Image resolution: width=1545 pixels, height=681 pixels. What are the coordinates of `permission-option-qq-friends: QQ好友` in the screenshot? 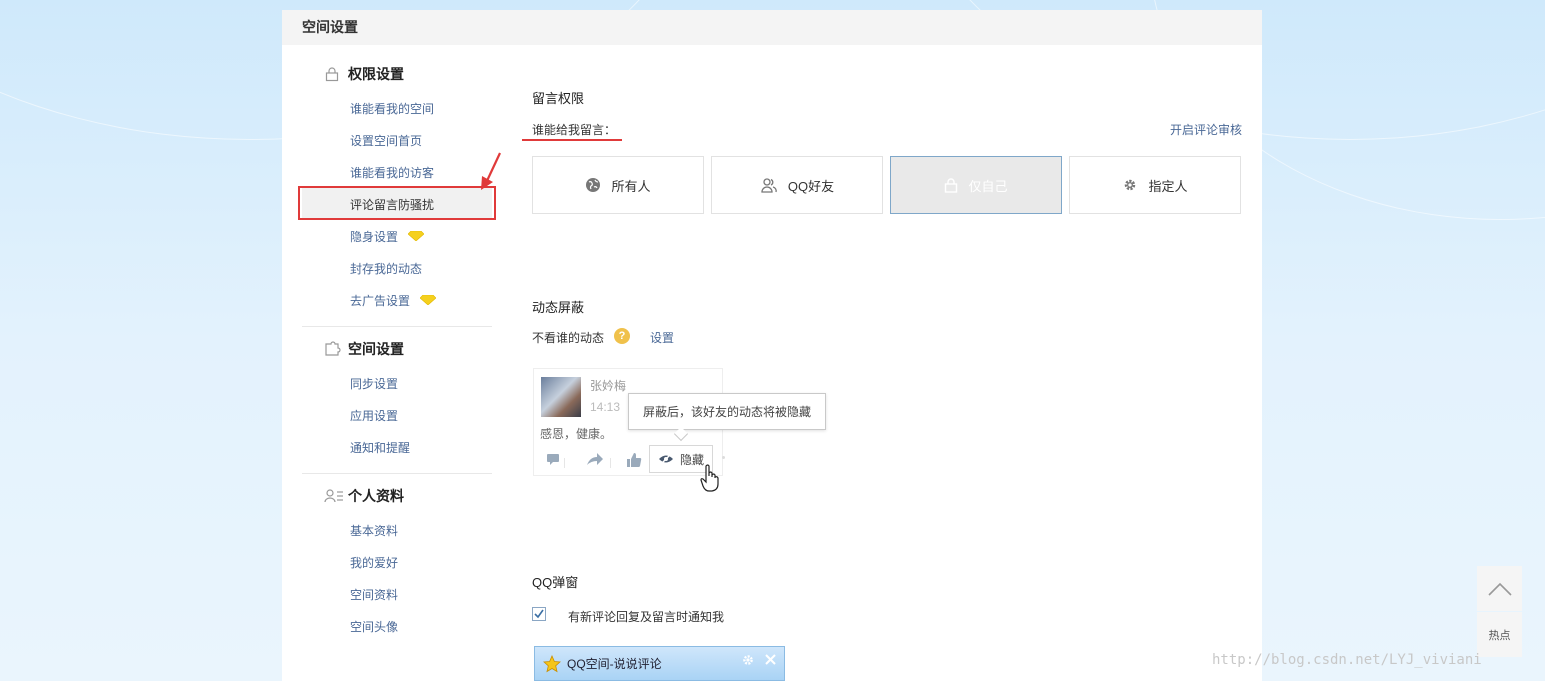 It's located at (797, 185).